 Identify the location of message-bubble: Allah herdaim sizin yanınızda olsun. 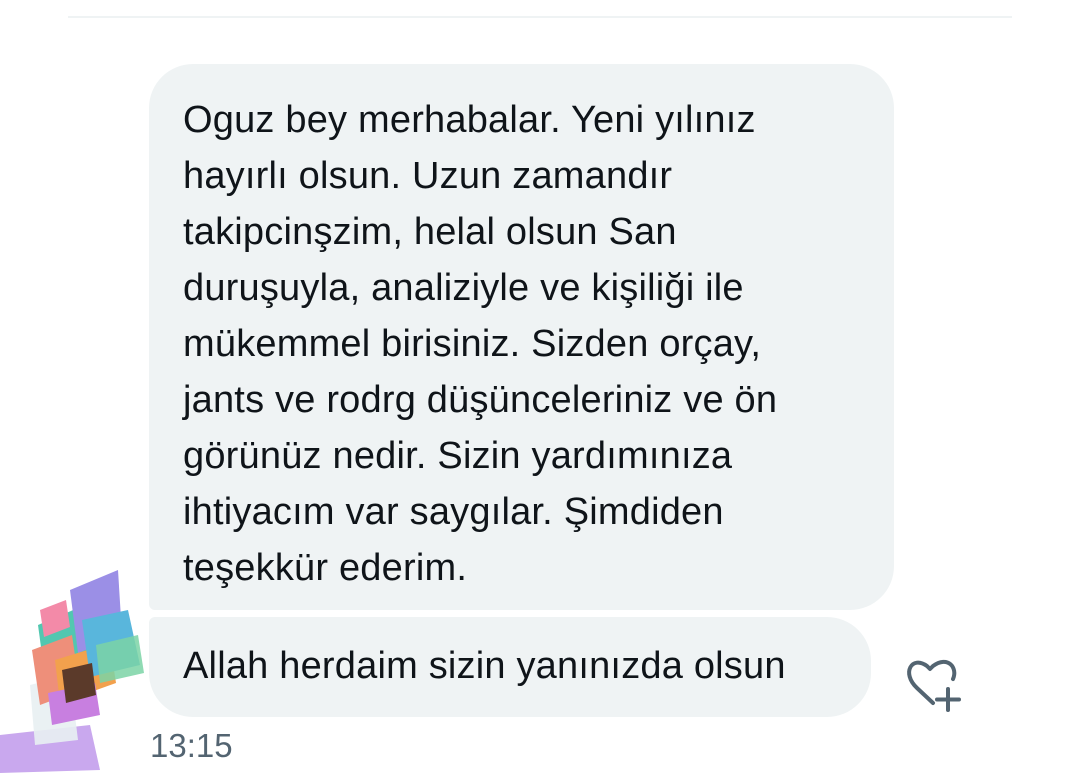
(510, 667).